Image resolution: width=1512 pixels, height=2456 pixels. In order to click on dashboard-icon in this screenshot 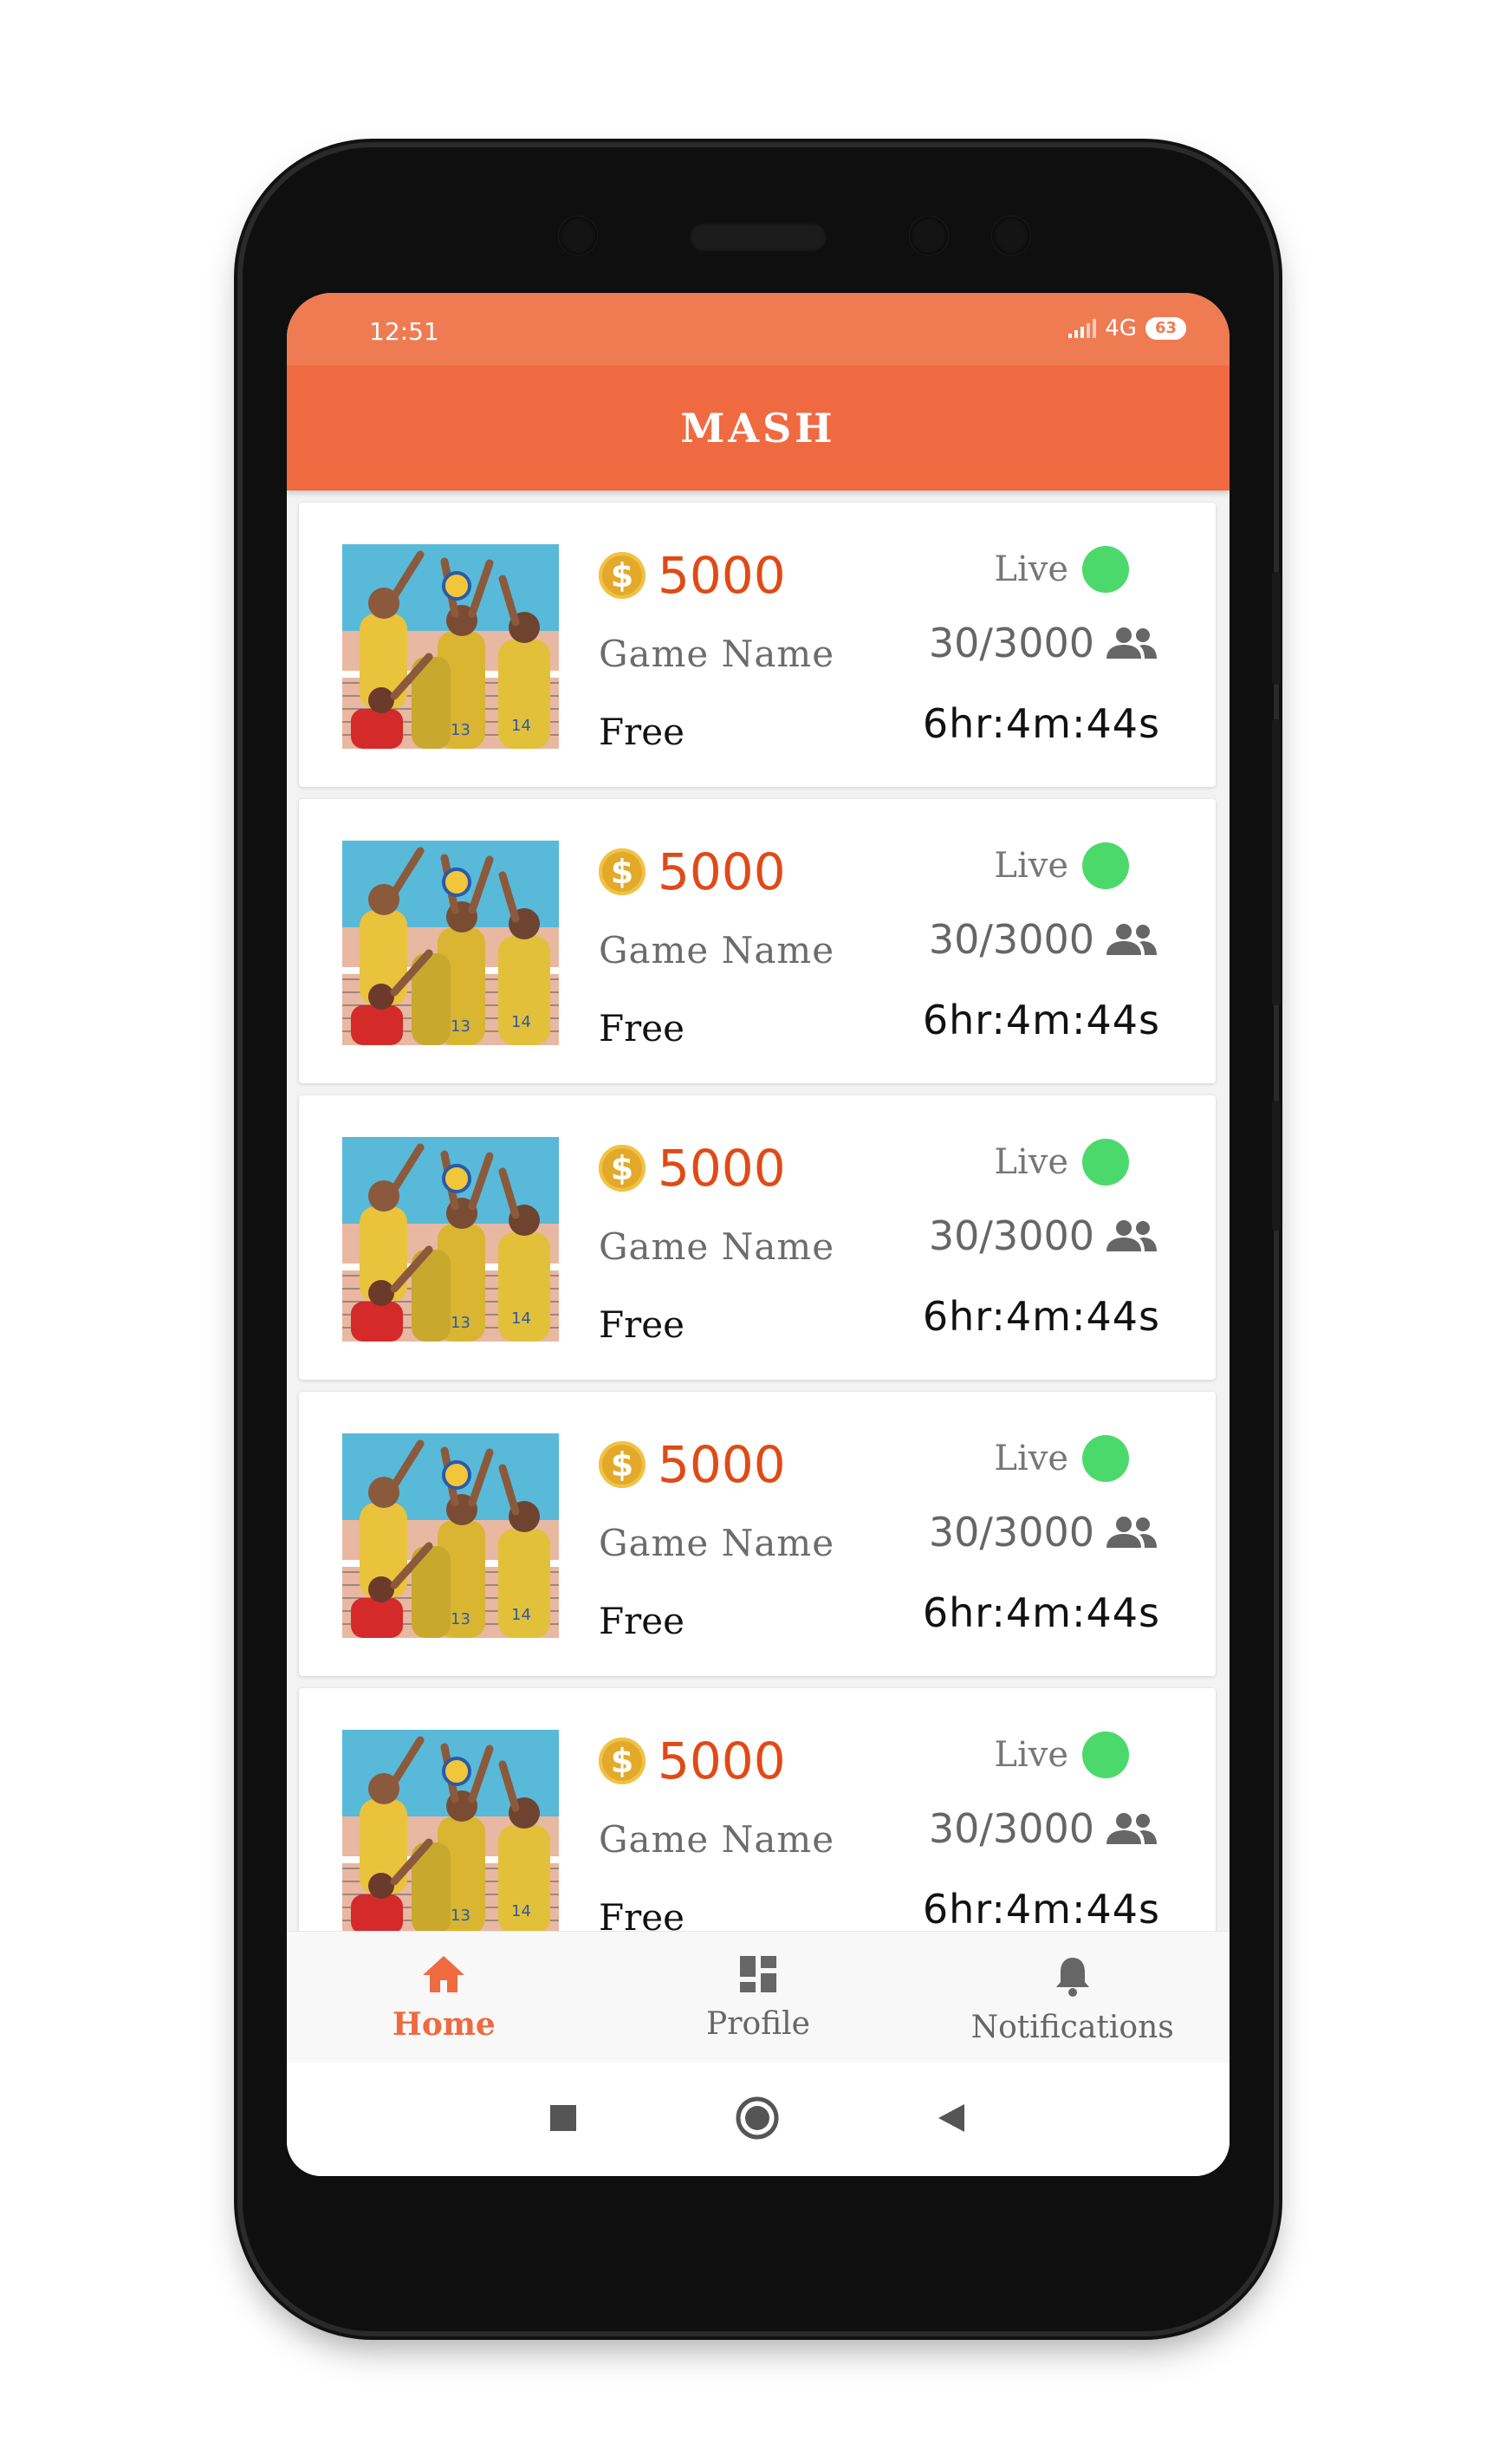, I will do `click(758, 1976)`.